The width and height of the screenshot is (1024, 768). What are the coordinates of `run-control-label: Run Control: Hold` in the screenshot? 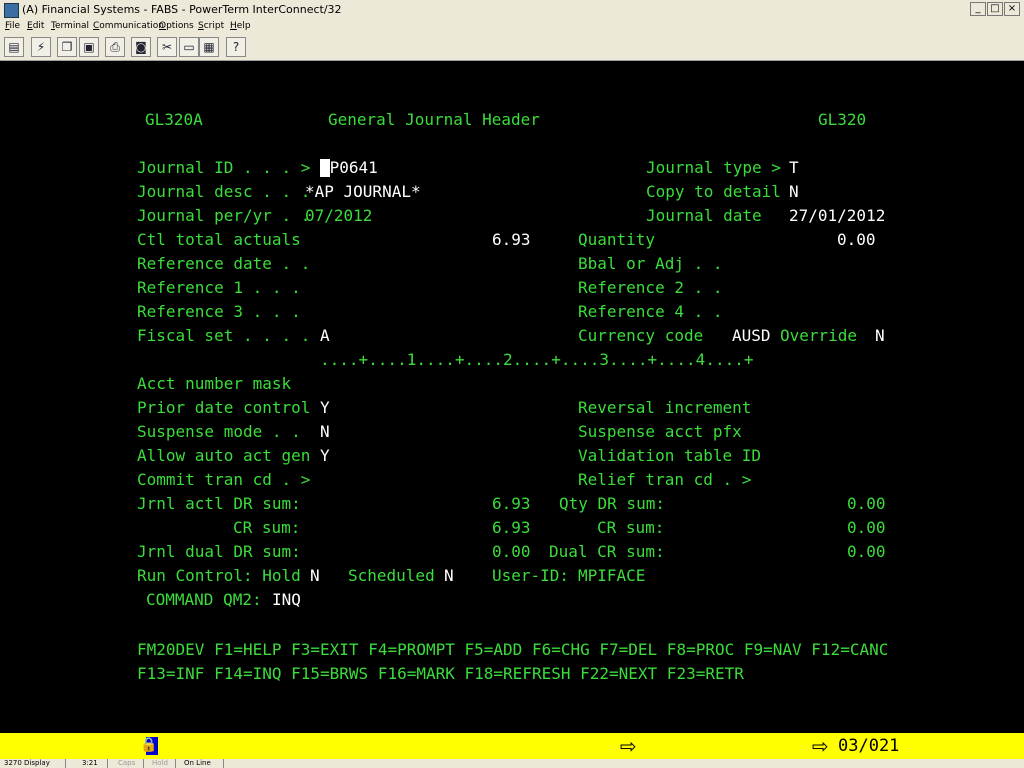 It's located at (219, 575).